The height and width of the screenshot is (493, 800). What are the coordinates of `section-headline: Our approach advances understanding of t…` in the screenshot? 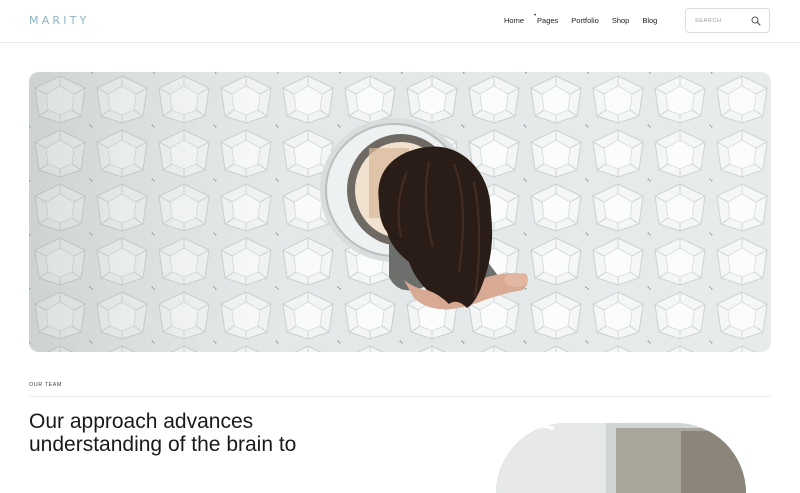 It's located at (163, 433).